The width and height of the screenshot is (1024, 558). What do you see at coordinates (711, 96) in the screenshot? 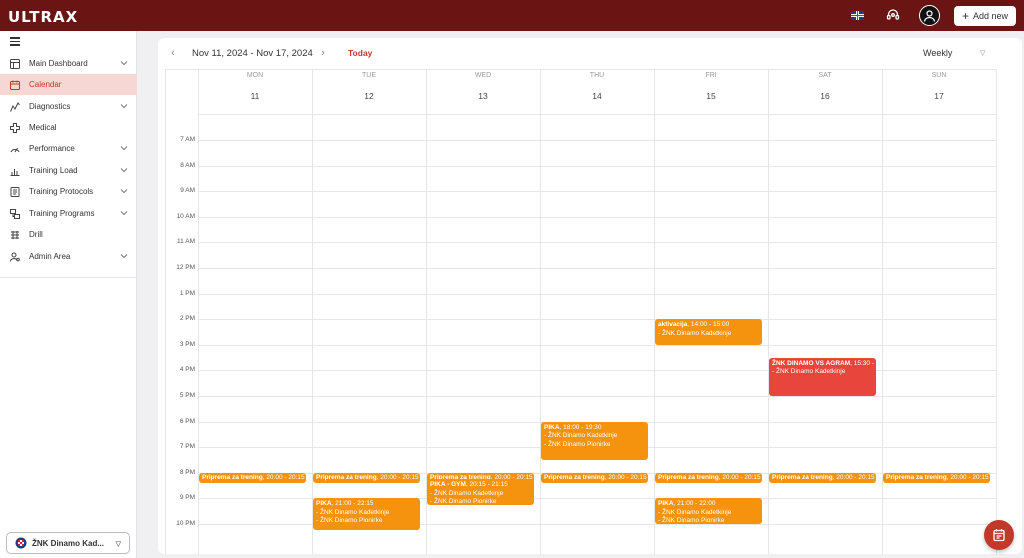
I see `day-number: 15` at bounding box center [711, 96].